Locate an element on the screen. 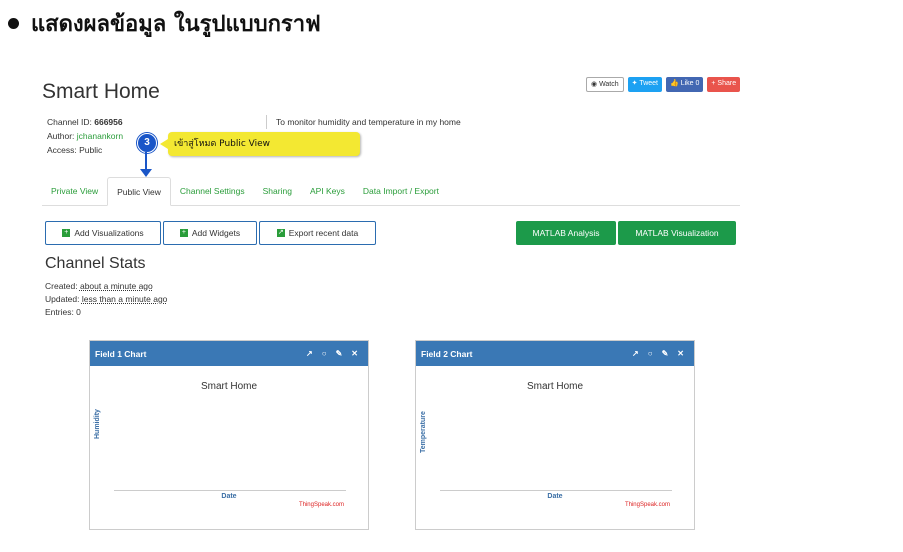 This screenshot has height=552, width=903. stat-updated: Updated: less than a minute ago is located at coordinates (106, 299).